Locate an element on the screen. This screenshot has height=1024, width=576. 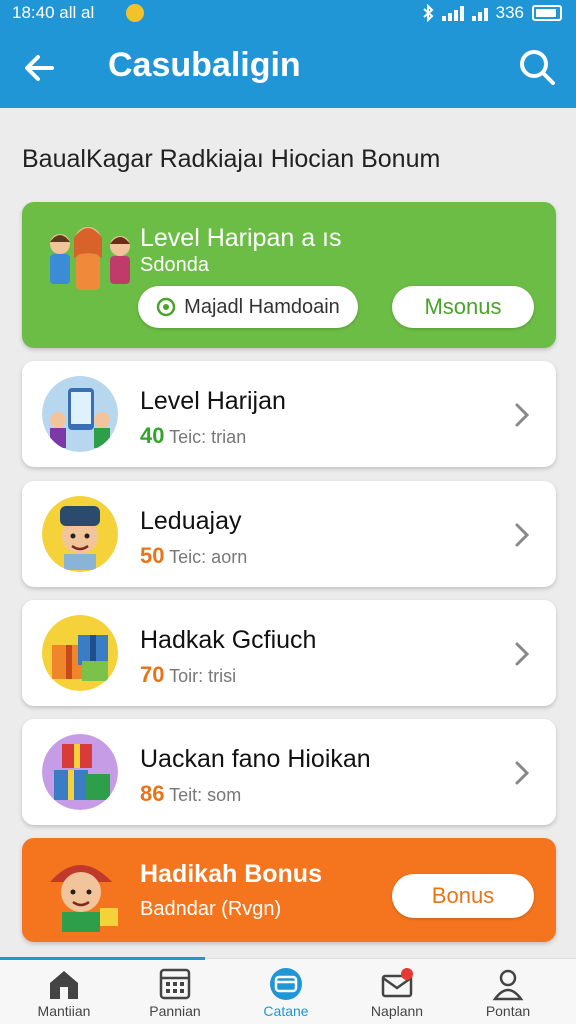
section-subtitle: BaualKagar Radkiajaı Hiocian Bonum is located at coordinates (231, 159).